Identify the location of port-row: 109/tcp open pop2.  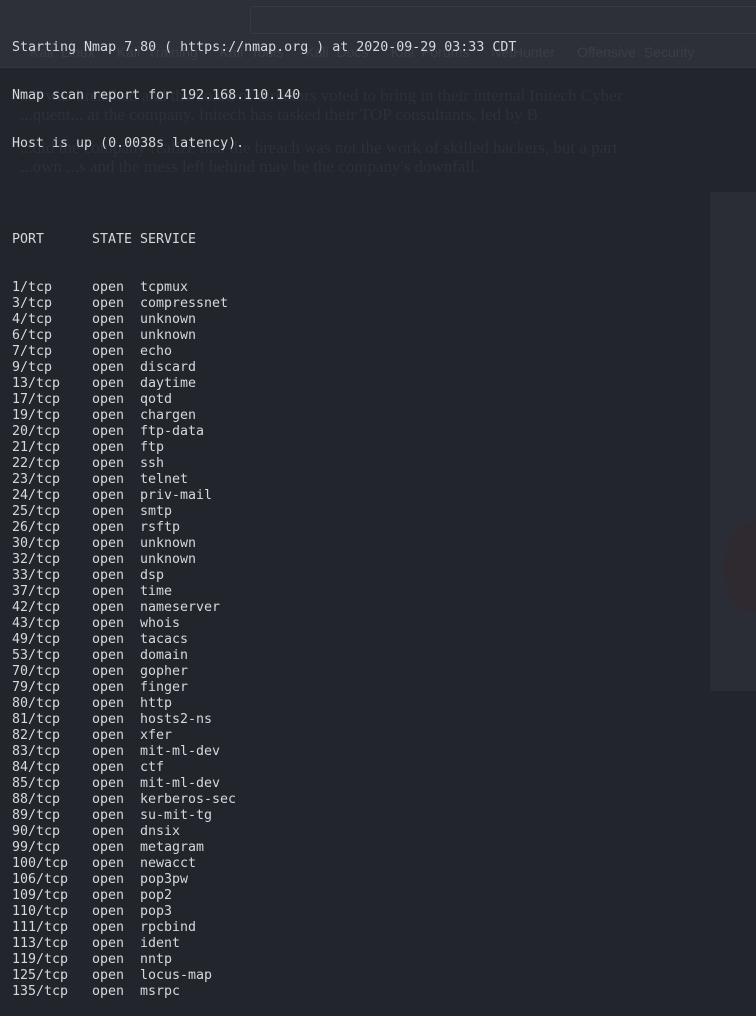
(264, 896).